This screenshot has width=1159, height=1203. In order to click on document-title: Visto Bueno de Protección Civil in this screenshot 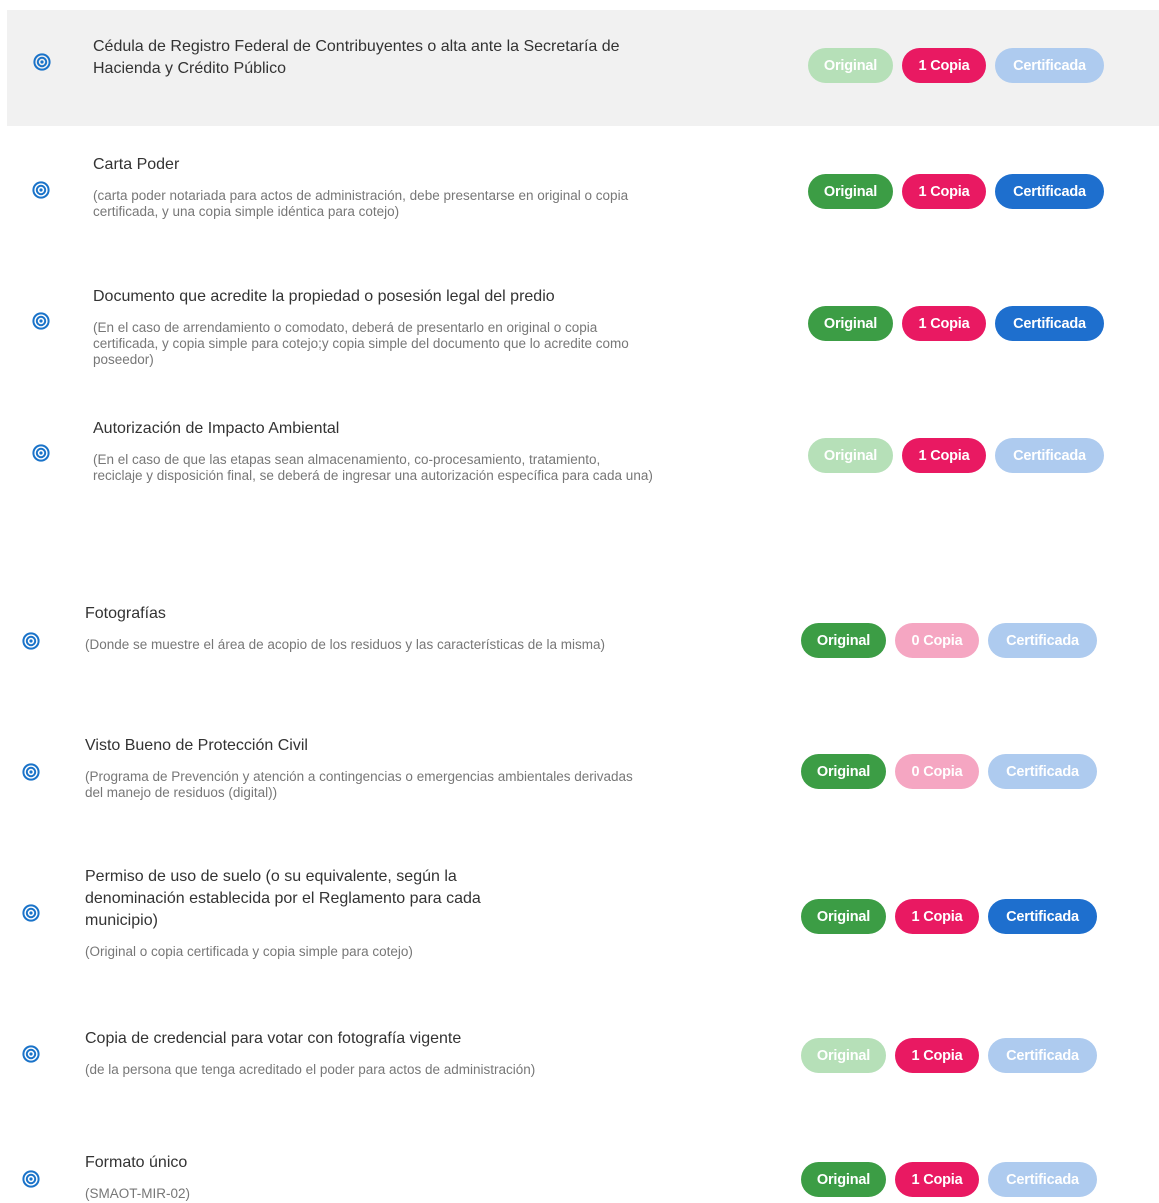, I will do `click(196, 745)`.